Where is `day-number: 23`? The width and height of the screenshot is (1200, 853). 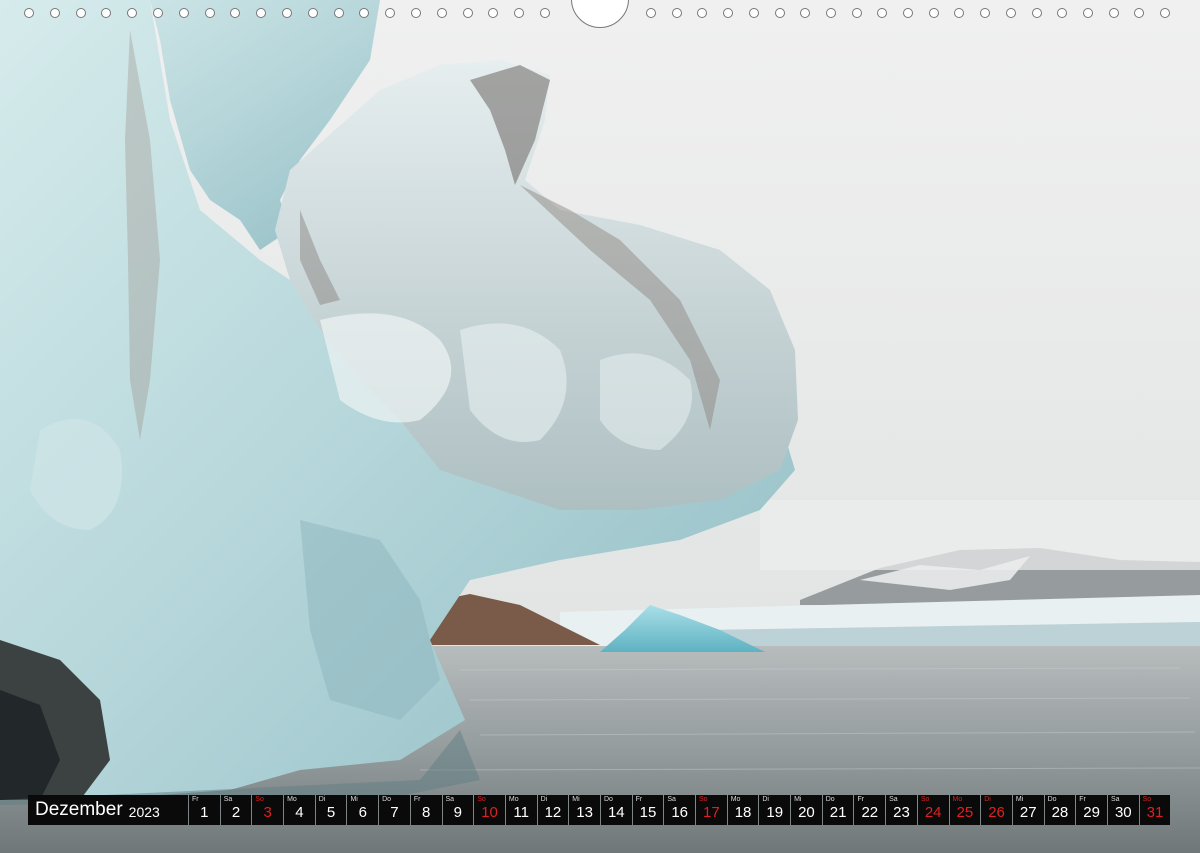 day-number: 23 is located at coordinates (901, 812).